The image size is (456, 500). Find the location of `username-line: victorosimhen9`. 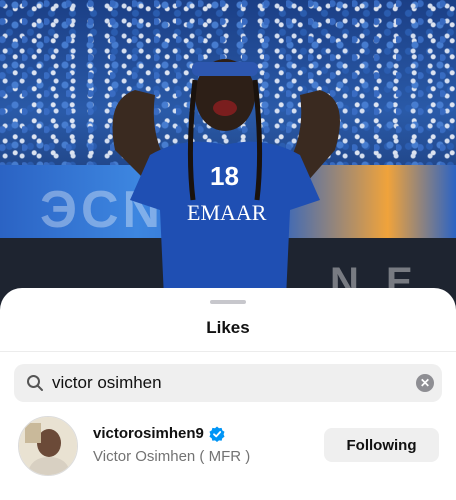

username-line: victorosimhen9 is located at coordinates (159, 433).